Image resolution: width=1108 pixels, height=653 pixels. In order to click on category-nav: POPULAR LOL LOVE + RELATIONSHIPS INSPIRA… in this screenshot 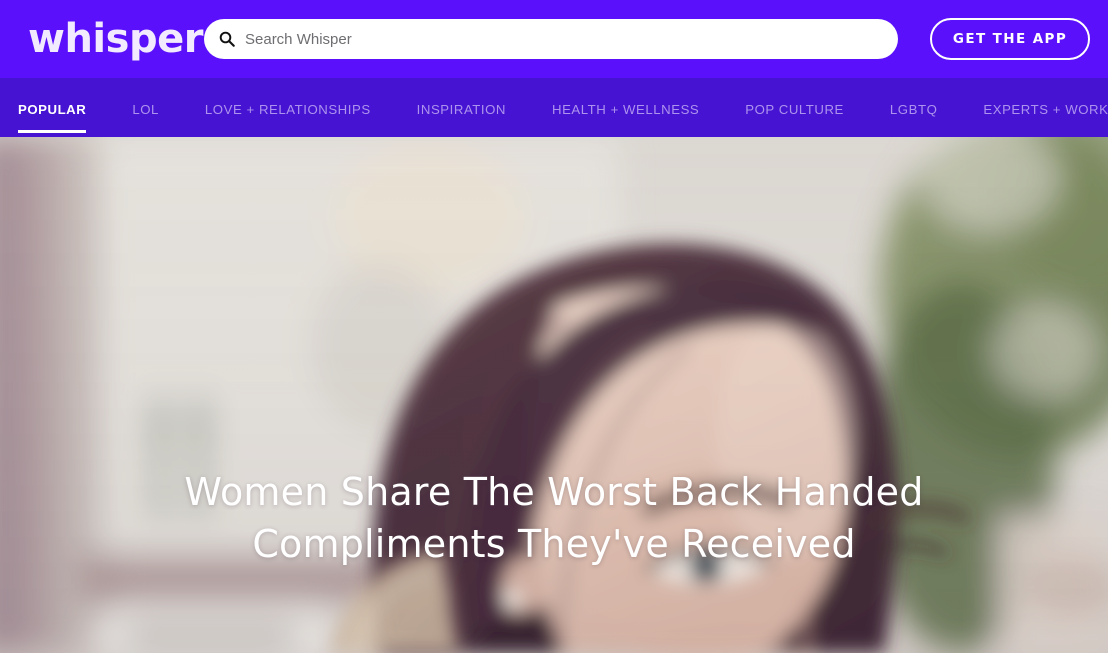, I will do `click(554, 107)`.